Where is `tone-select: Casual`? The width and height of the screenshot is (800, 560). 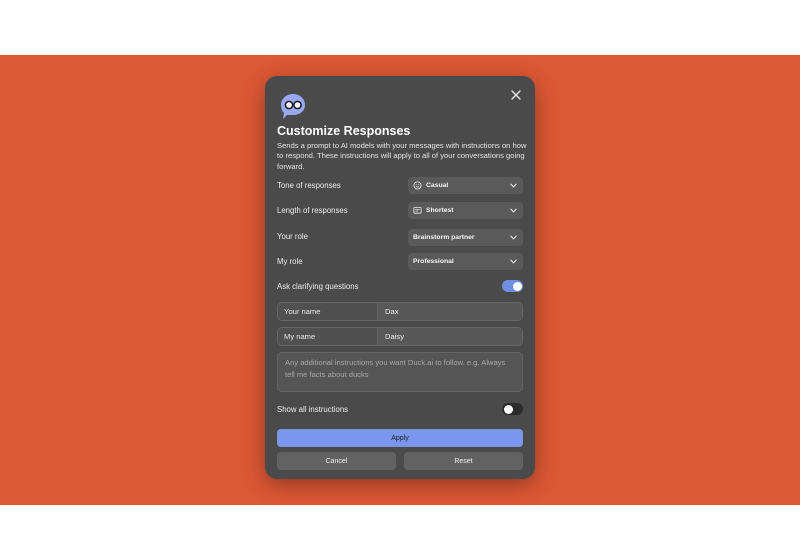 tone-select: Casual is located at coordinates (465, 185).